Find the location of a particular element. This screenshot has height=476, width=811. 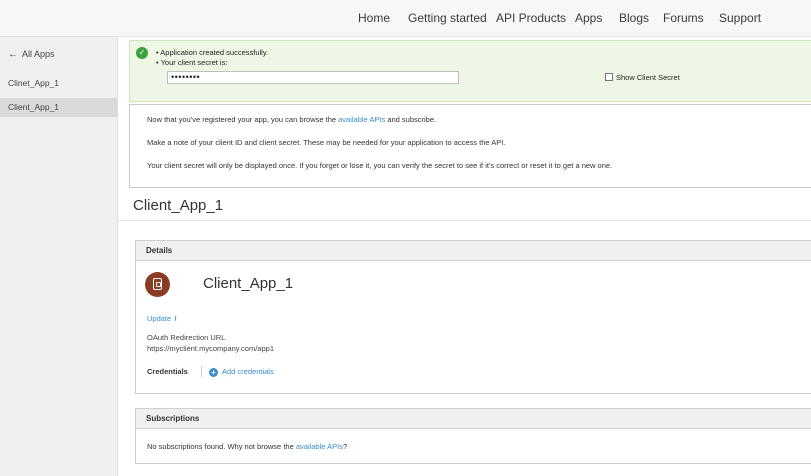

subscriptions-header: Subscriptions is located at coordinates (473, 419).